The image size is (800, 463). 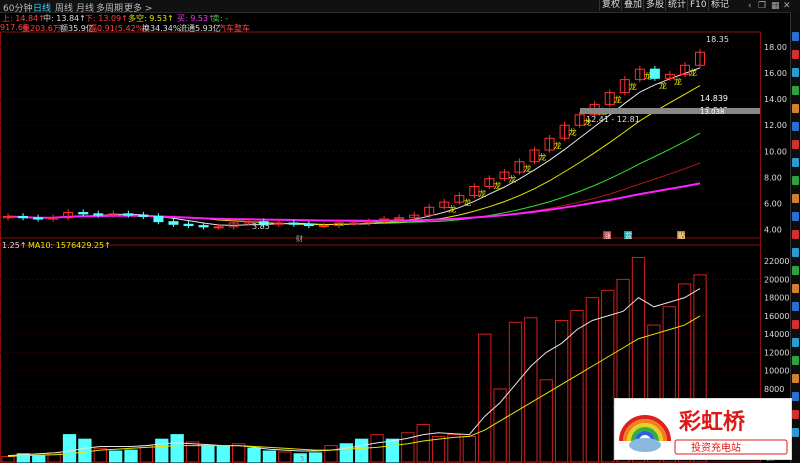 I want to click on price-tick-label: 16.00, so click(x=775, y=73).